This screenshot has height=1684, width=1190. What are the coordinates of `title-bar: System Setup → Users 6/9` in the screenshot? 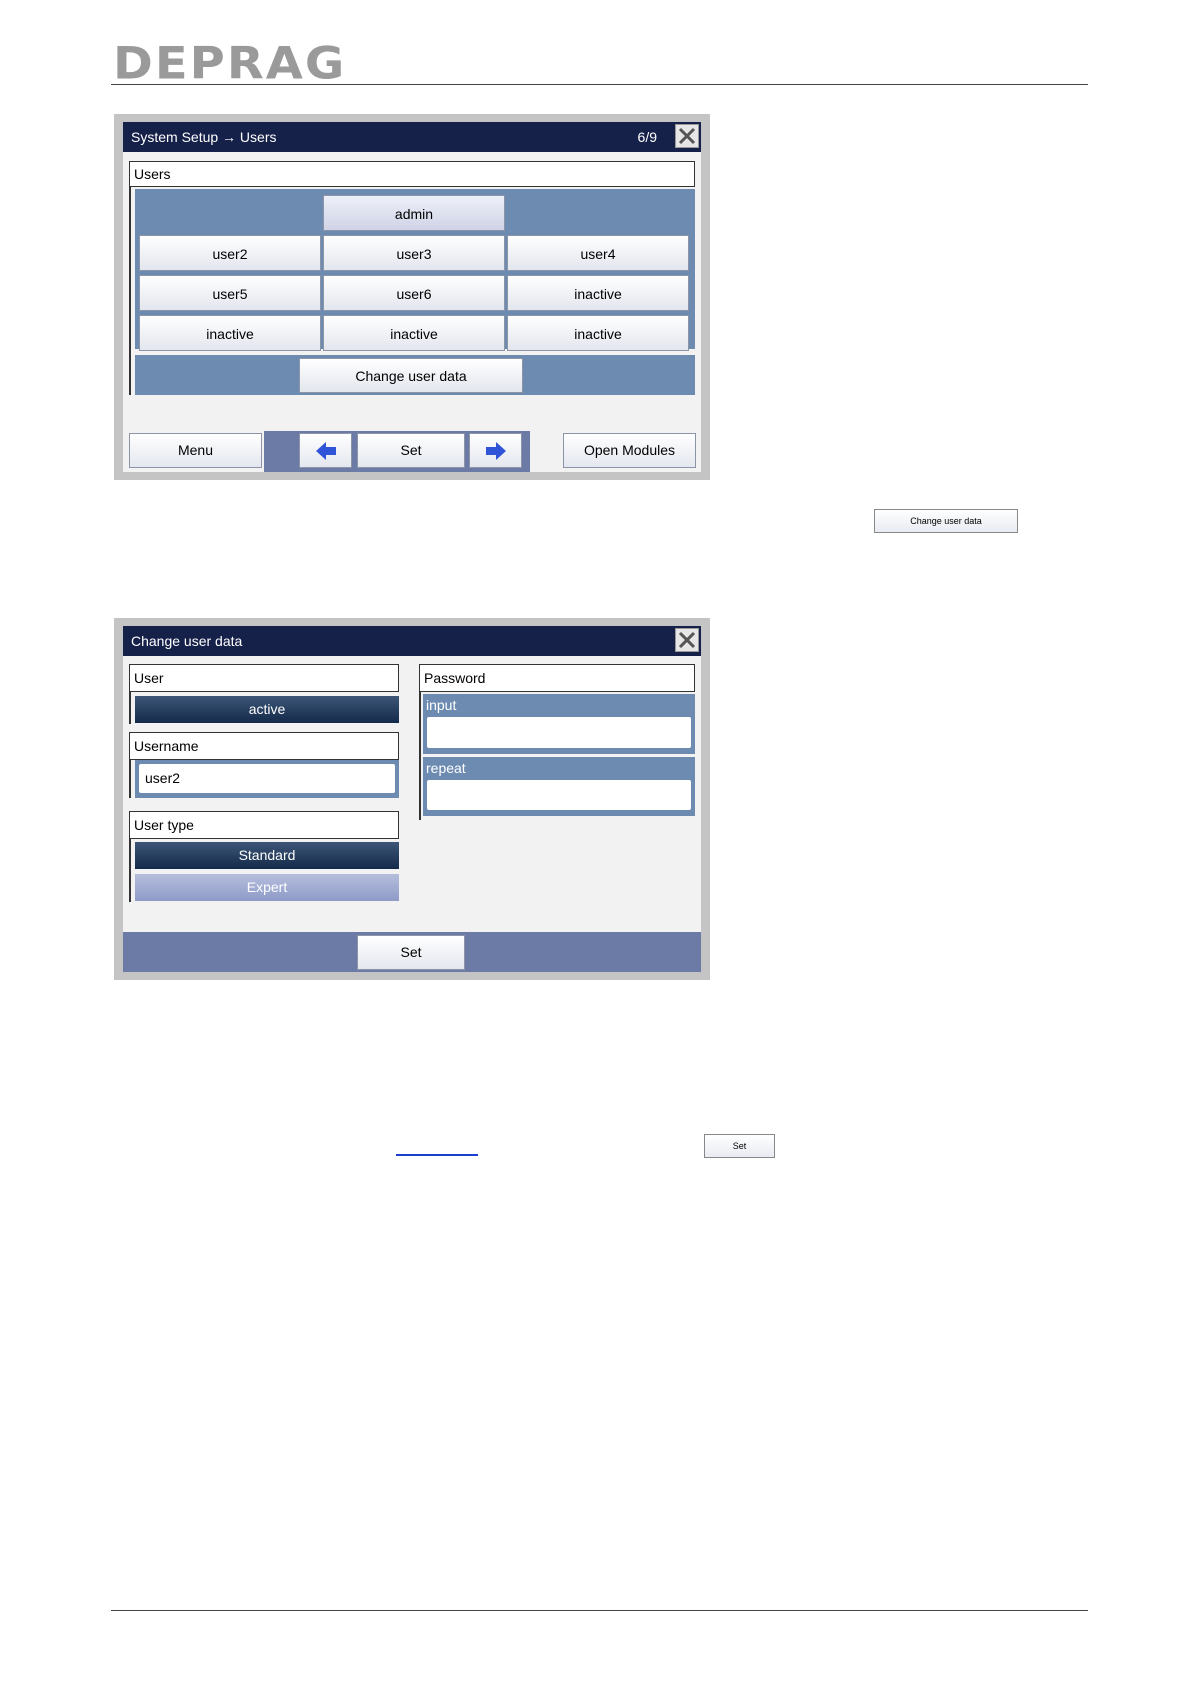 It's located at (412, 137).